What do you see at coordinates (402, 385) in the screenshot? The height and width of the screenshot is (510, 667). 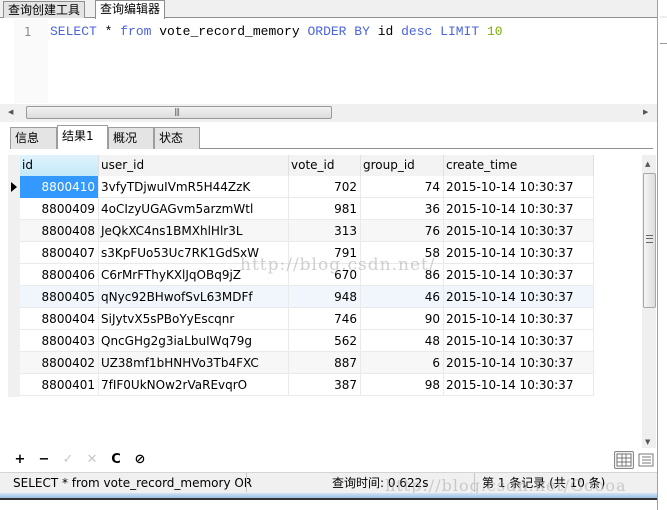 I see `cell-group-id: 98` at bounding box center [402, 385].